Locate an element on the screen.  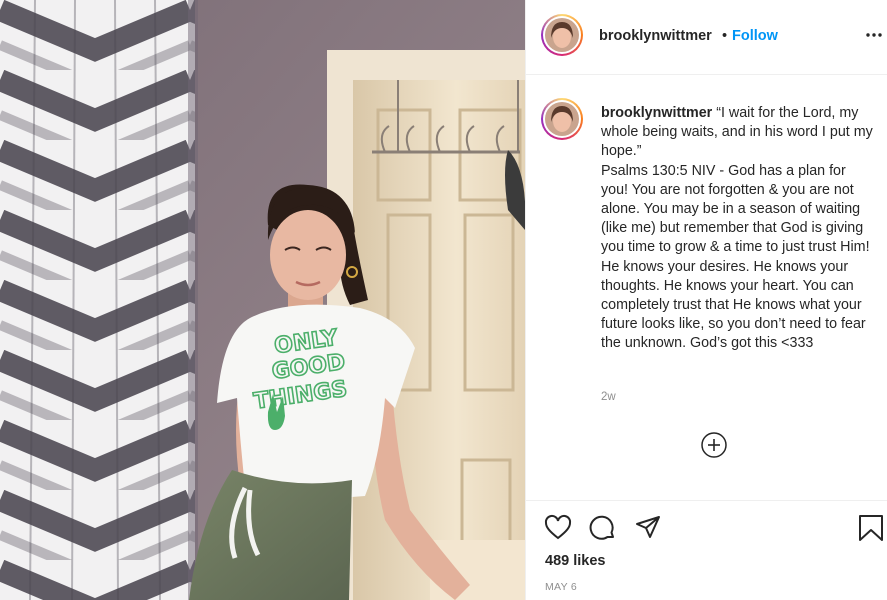
next-comment-avatar-edge is located at coordinates (563, 496).